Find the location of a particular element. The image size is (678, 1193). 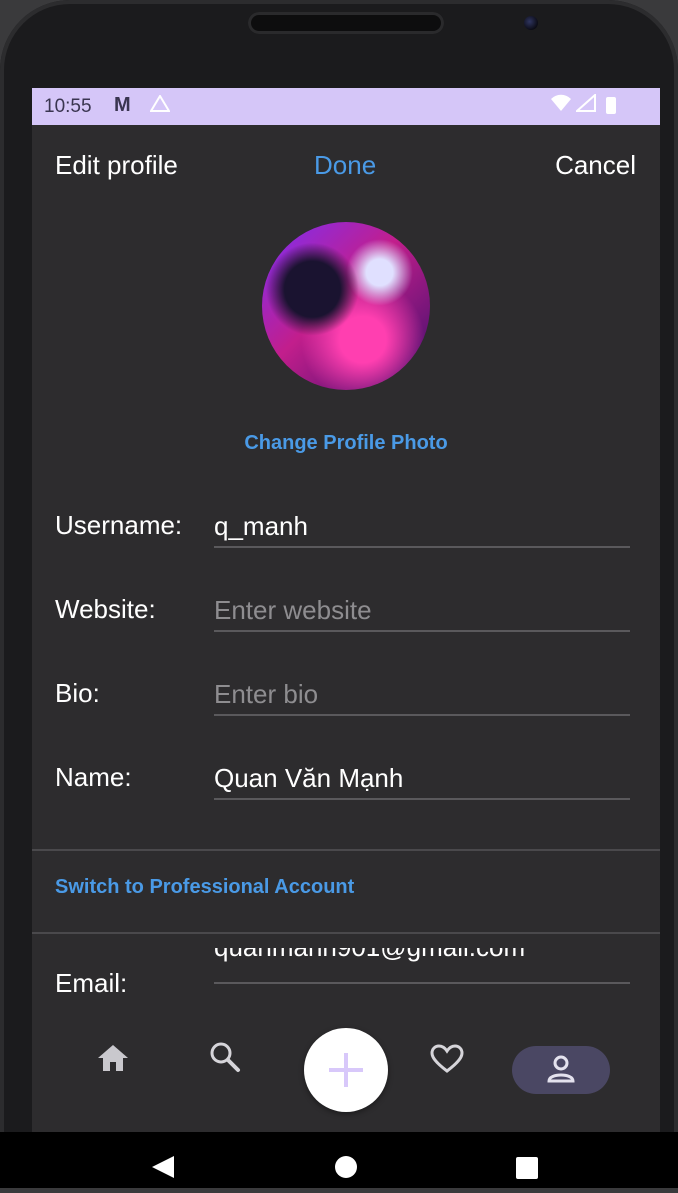

profile-icon is located at coordinates (561, 1069).